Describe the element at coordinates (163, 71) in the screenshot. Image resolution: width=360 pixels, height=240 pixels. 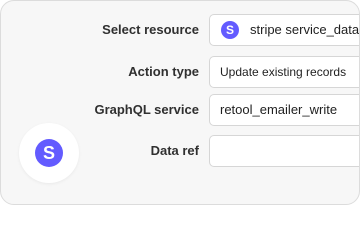
I see `action-type-label: Action type` at that location.